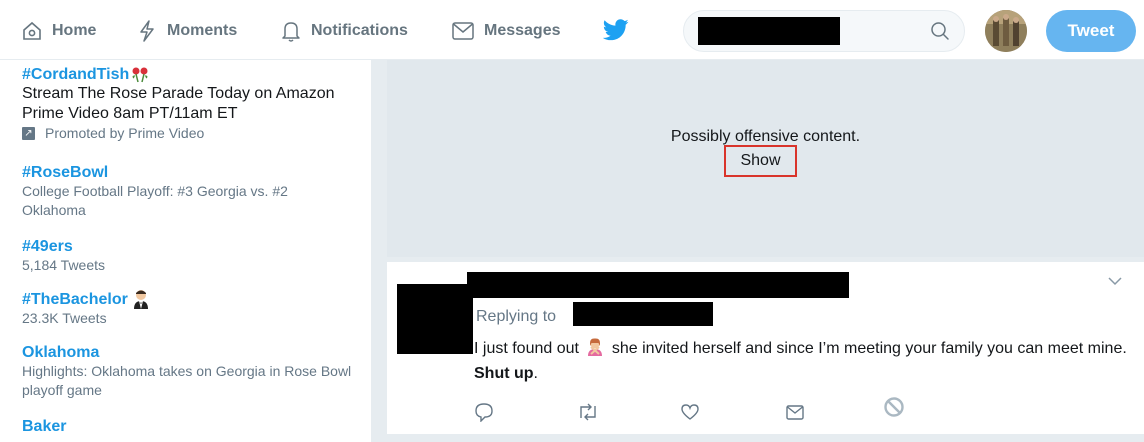  I want to click on avatar, so click(1006, 31).